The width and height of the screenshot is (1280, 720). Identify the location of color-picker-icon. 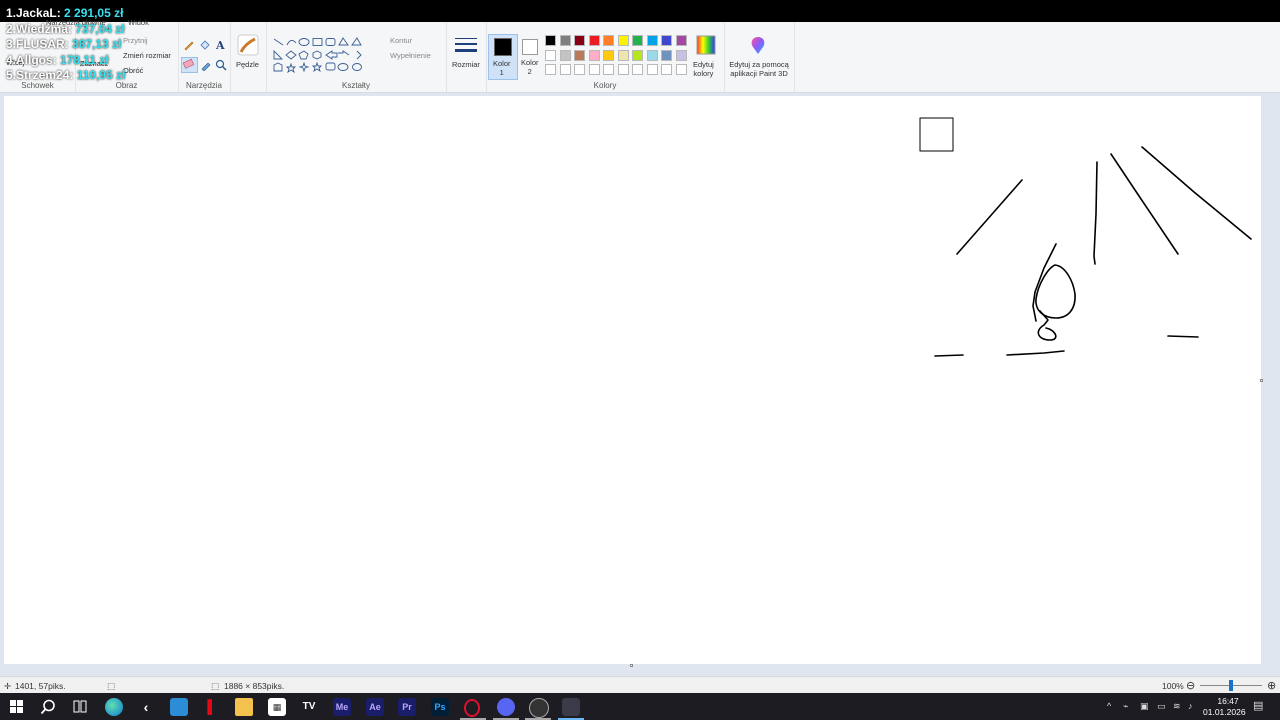
(206, 65).